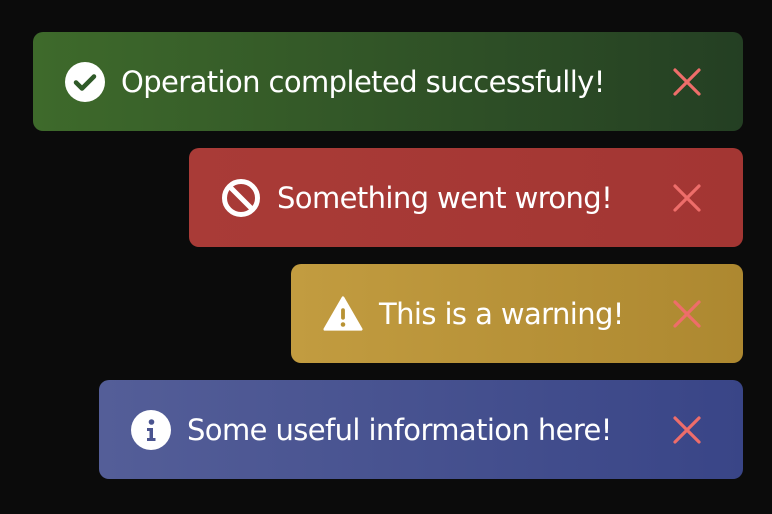 The image size is (772, 514). What do you see at coordinates (501, 313) in the screenshot?
I see `toast-message: This is a warning!` at bounding box center [501, 313].